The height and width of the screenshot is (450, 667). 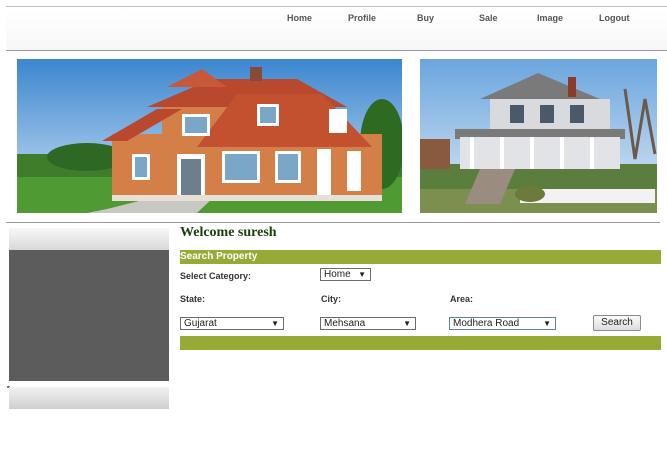 I want to click on nav-buy-link: Buy, so click(x=425, y=18).